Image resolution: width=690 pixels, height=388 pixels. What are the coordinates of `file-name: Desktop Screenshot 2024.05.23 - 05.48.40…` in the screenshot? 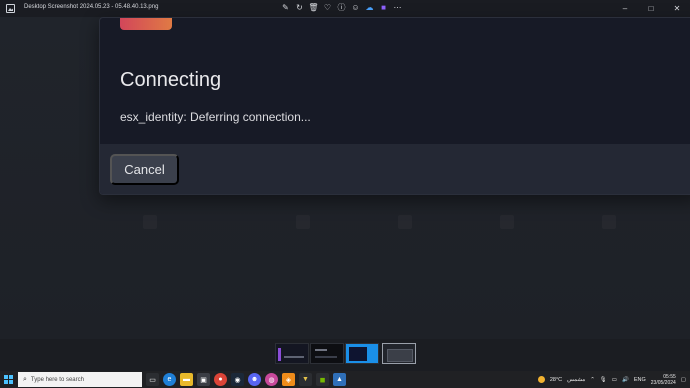 It's located at (91, 7).